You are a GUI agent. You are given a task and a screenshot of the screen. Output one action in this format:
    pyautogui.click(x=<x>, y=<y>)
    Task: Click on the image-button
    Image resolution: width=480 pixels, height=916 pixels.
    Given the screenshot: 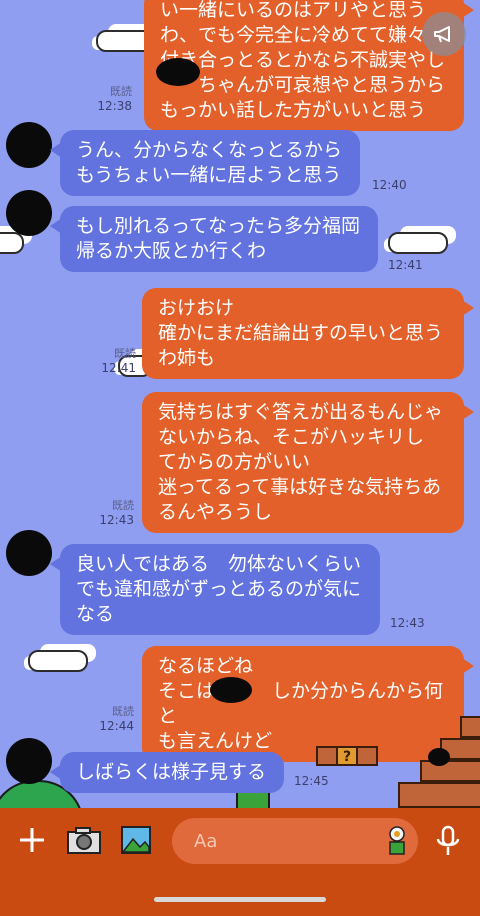 What is the action you would take?
    pyautogui.click(x=136, y=840)
    